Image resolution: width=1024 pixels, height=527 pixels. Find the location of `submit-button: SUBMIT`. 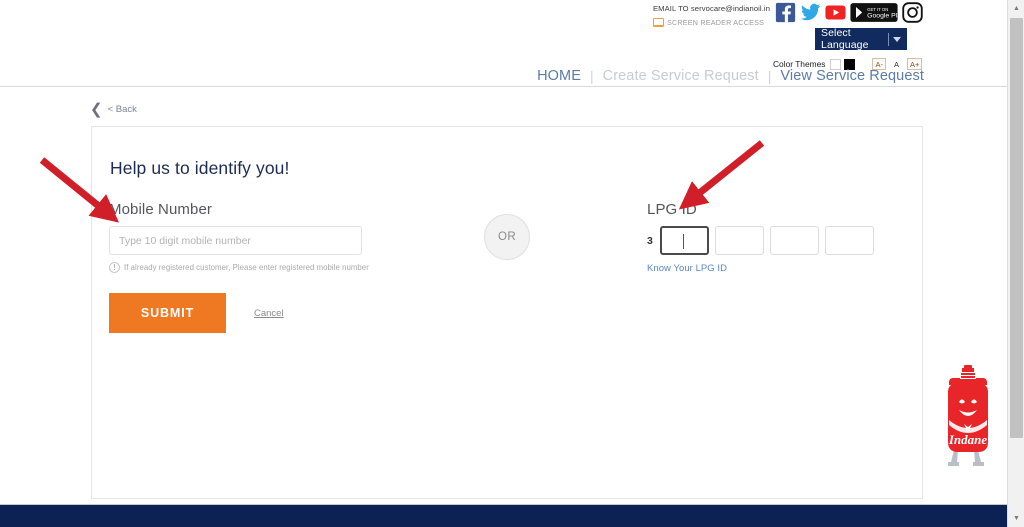

submit-button: SUBMIT is located at coordinates (167, 313).